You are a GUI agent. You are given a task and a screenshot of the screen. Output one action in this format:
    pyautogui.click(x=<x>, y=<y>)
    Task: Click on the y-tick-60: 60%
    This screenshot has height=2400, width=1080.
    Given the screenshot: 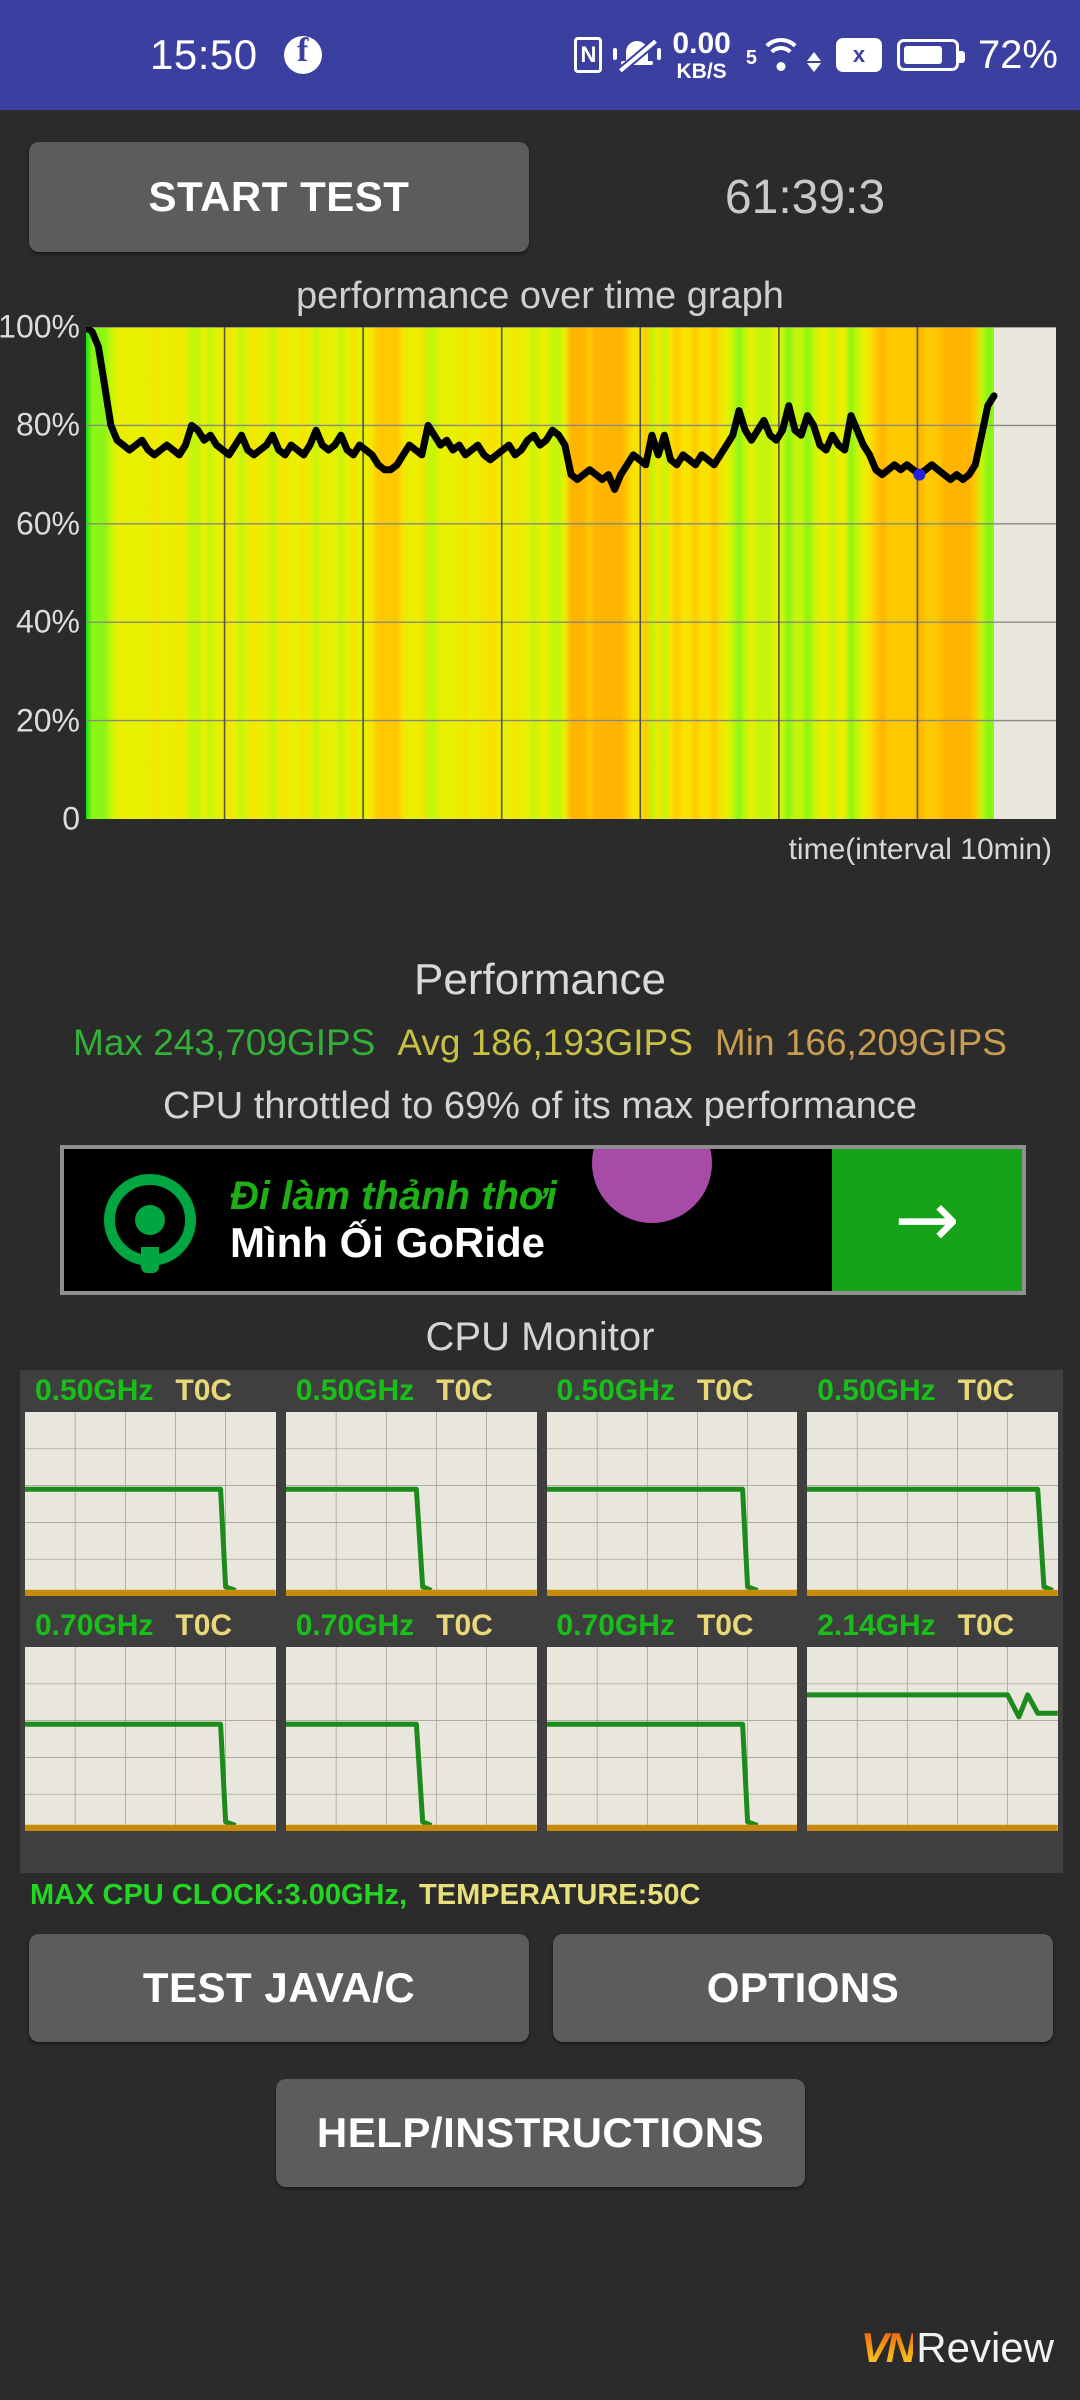 What is the action you would take?
    pyautogui.click(x=47, y=523)
    